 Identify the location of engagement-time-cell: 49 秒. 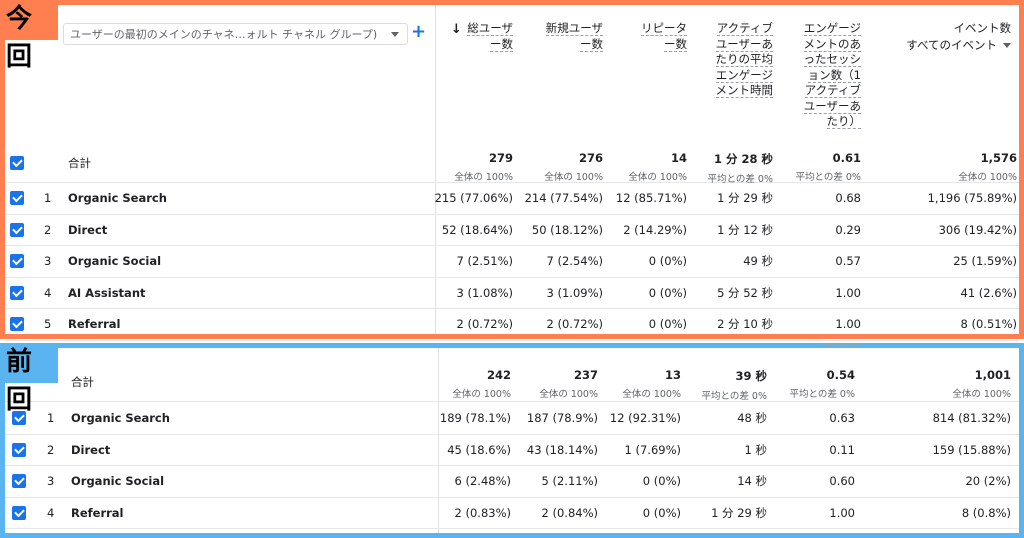
(758, 261).